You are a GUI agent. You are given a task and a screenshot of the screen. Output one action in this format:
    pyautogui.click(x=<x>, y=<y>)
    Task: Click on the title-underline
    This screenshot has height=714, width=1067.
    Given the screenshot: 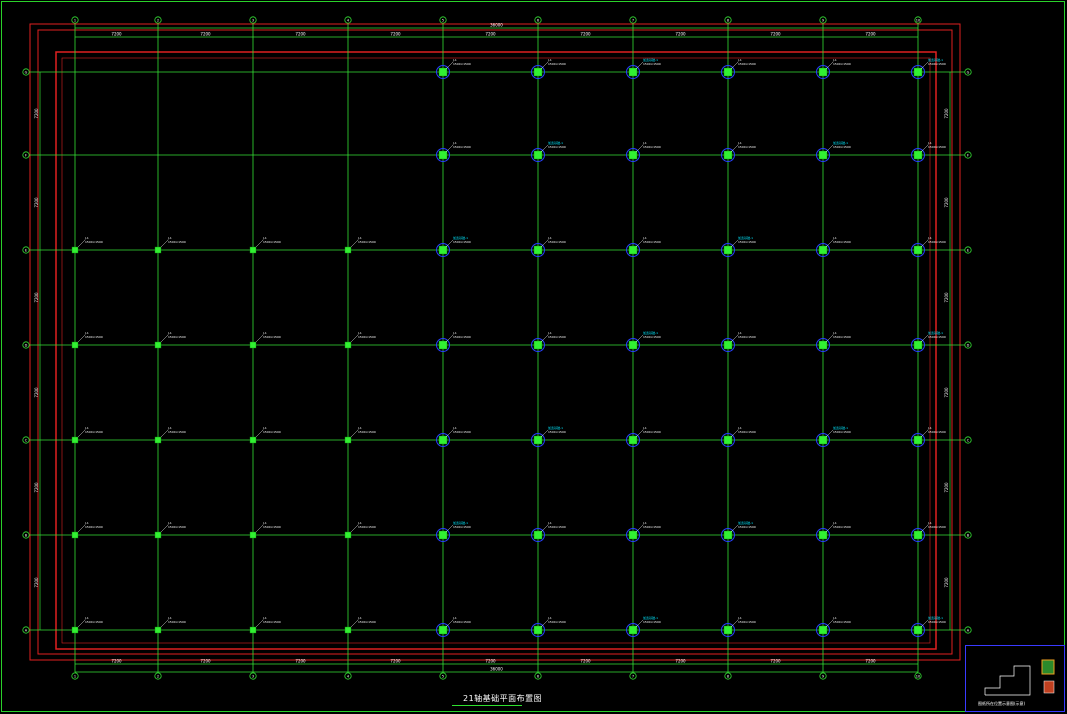 What is the action you would take?
    pyautogui.click(x=487, y=705)
    